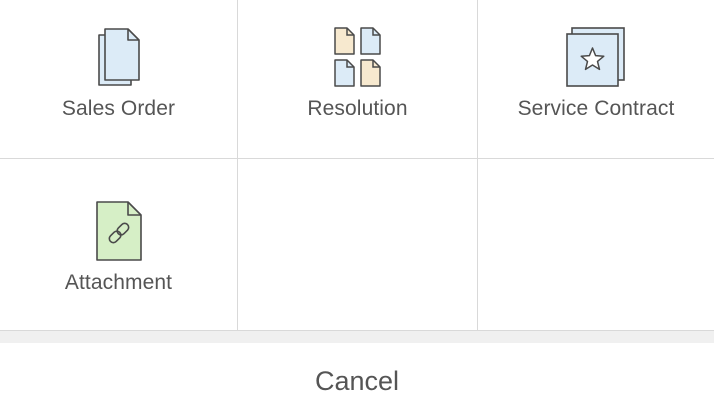 The height and width of the screenshot is (420, 714). I want to click on tile-service-contract: Service Contract, so click(596, 79).